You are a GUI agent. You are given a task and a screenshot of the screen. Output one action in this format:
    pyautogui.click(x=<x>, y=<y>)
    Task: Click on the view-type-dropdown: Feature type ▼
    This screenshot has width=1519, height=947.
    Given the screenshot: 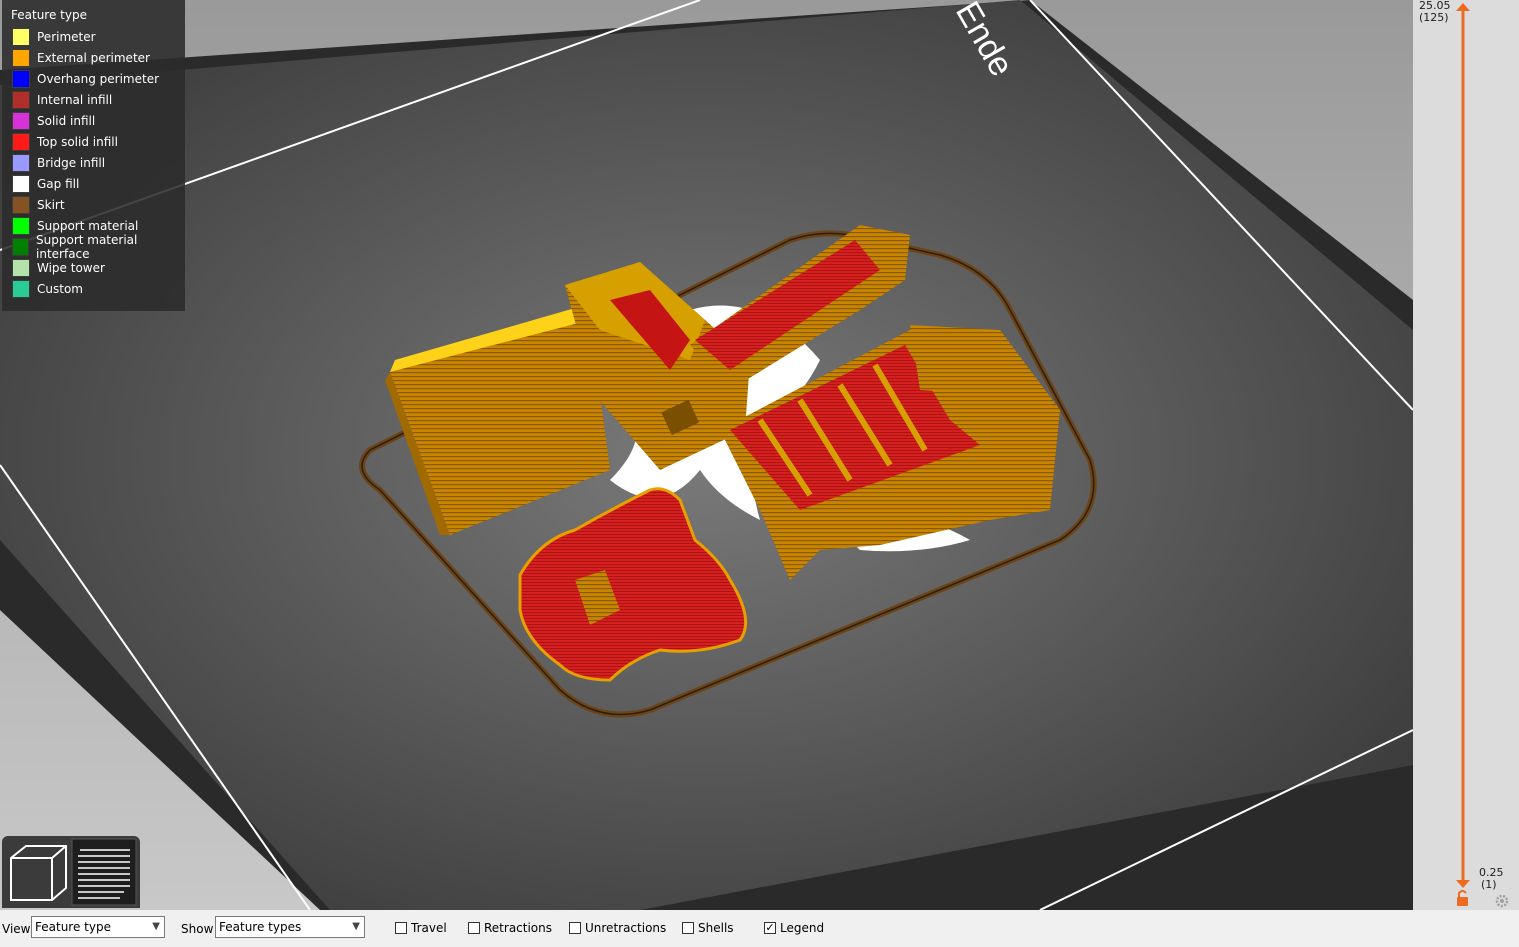 What is the action you would take?
    pyautogui.click(x=98, y=927)
    